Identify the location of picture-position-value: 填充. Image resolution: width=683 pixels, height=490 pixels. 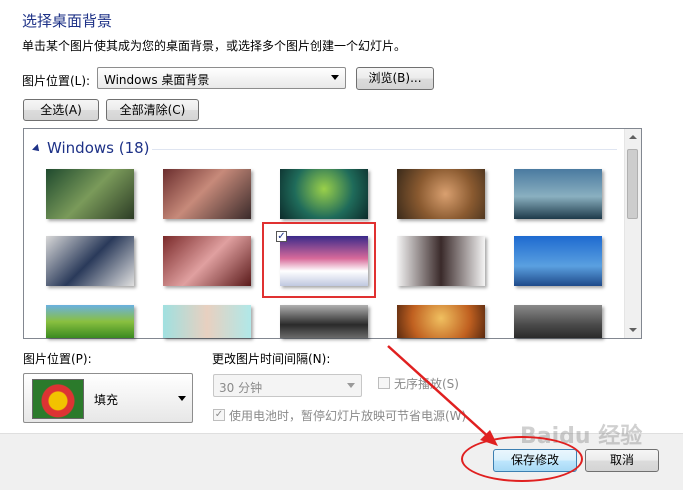
(106, 400).